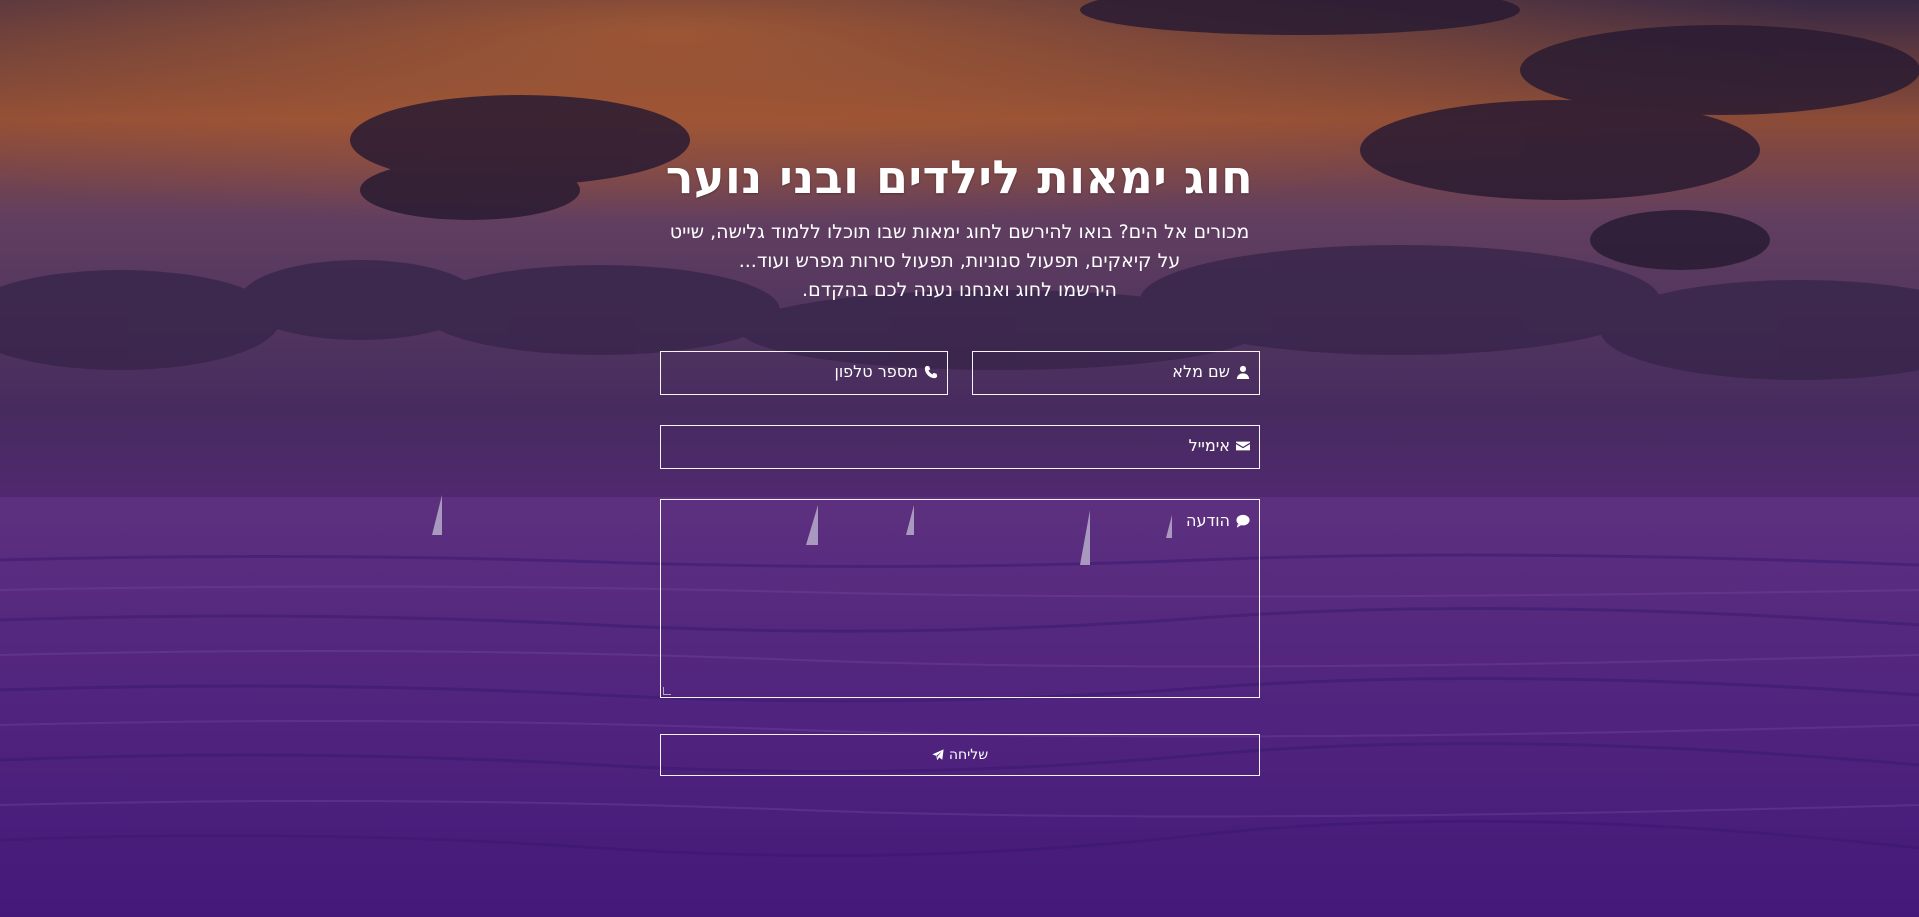 This screenshot has width=1919, height=917. Describe the element at coordinates (960, 447) in the screenshot. I see `email-field: אימייל` at that location.